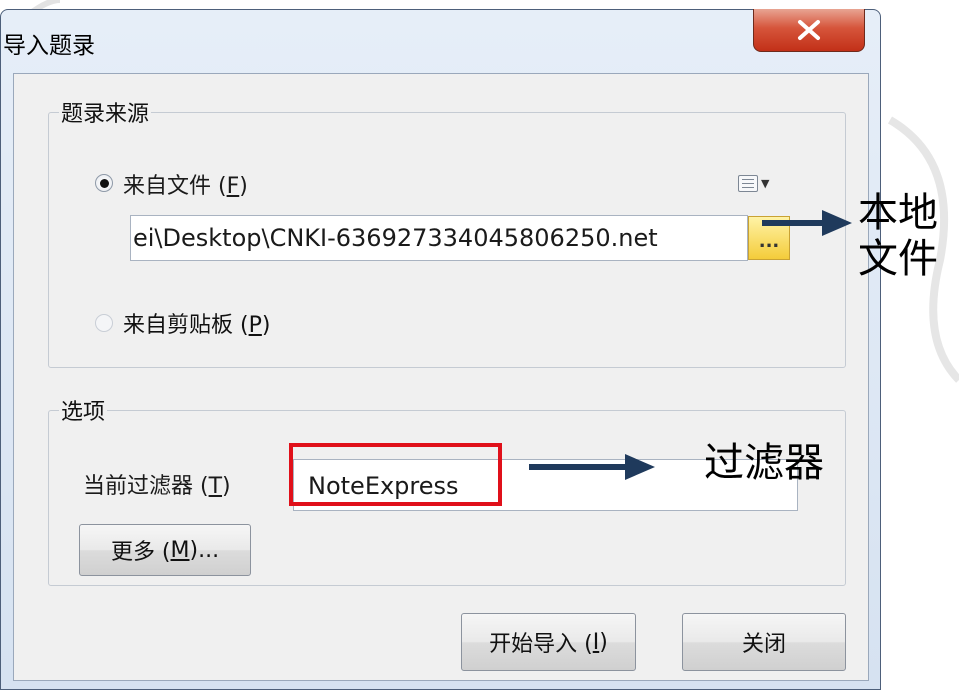 This screenshot has width=959, height=690. Describe the element at coordinates (548, 642) in the screenshot. I see `start-import-button: 开始导入 (I)` at that location.